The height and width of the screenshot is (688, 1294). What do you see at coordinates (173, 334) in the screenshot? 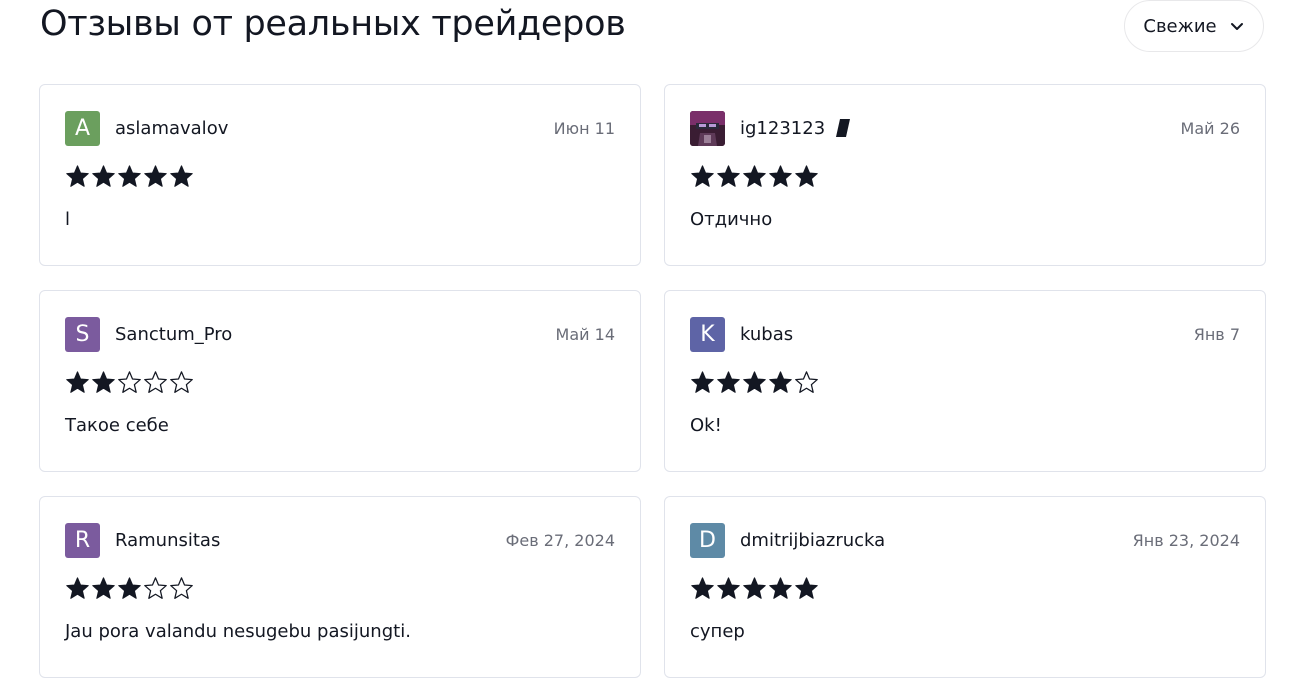
I see `username-link: Sanctum_Pro` at bounding box center [173, 334].